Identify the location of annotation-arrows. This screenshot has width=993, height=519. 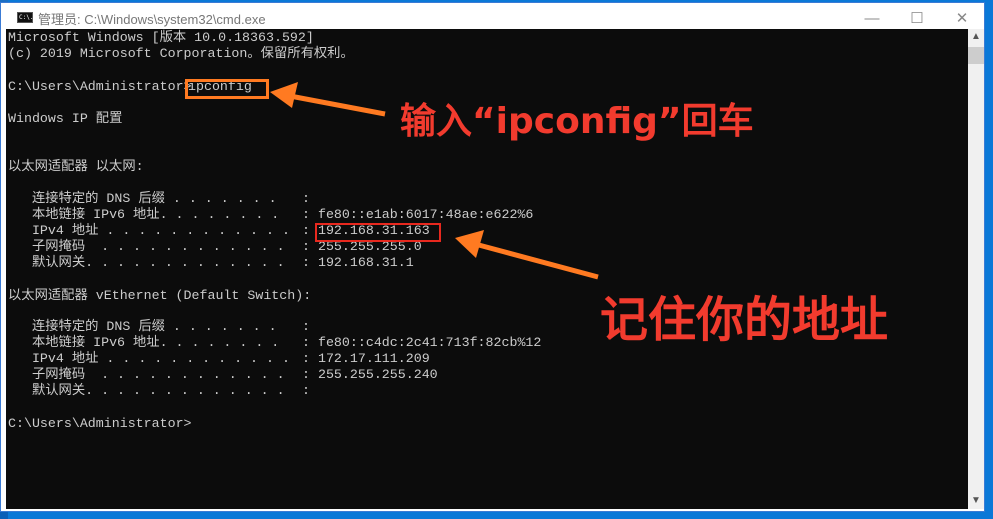
(434, 181).